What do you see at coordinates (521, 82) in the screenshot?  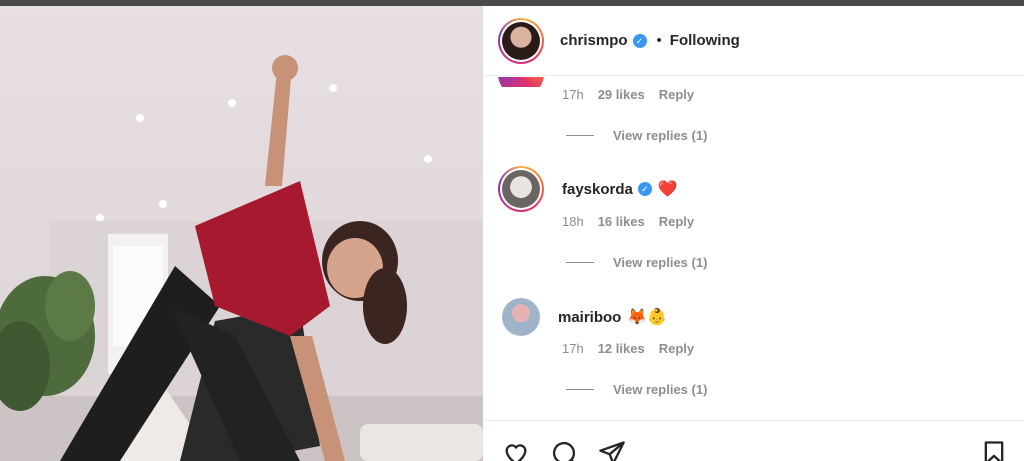 I see `previous-commenter-avatar` at bounding box center [521, 82].